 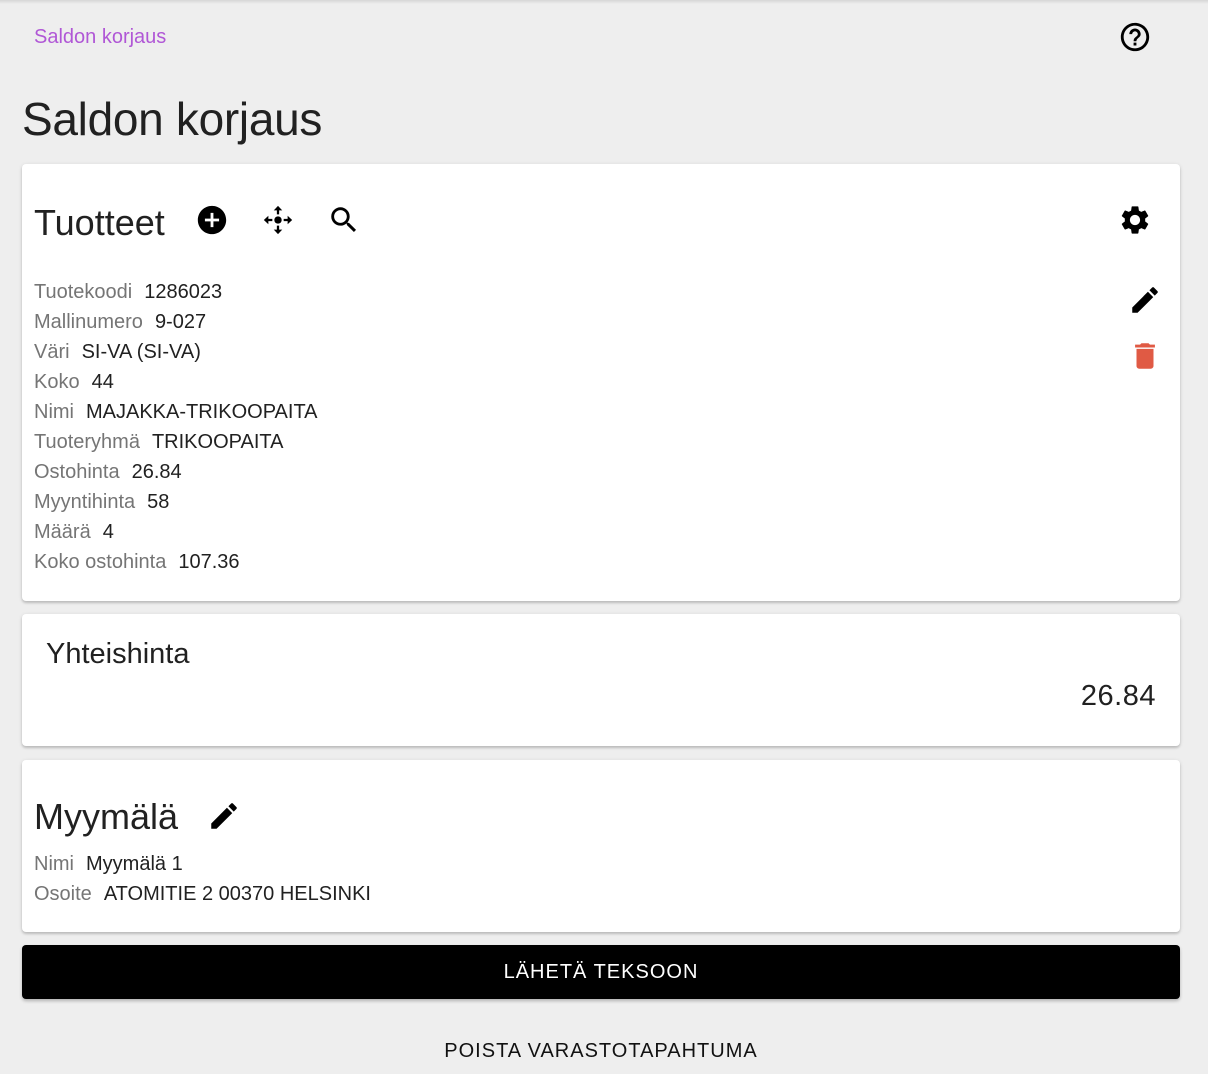 I want to click on field-value: 1286023, so click(x=183, y=292).